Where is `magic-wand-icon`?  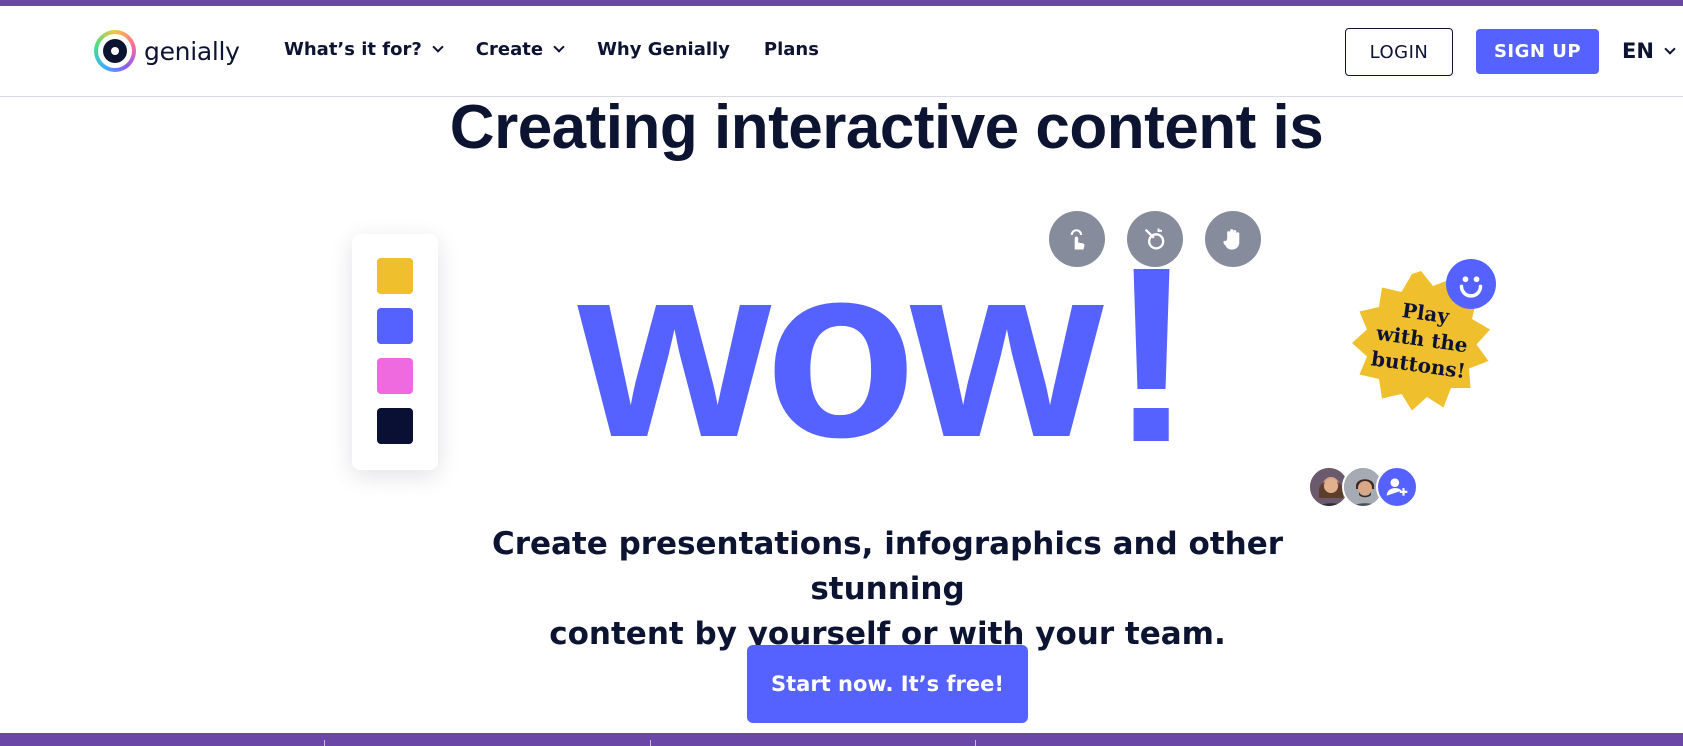 magic-wand-icon is located at coordinates (1154, 239).